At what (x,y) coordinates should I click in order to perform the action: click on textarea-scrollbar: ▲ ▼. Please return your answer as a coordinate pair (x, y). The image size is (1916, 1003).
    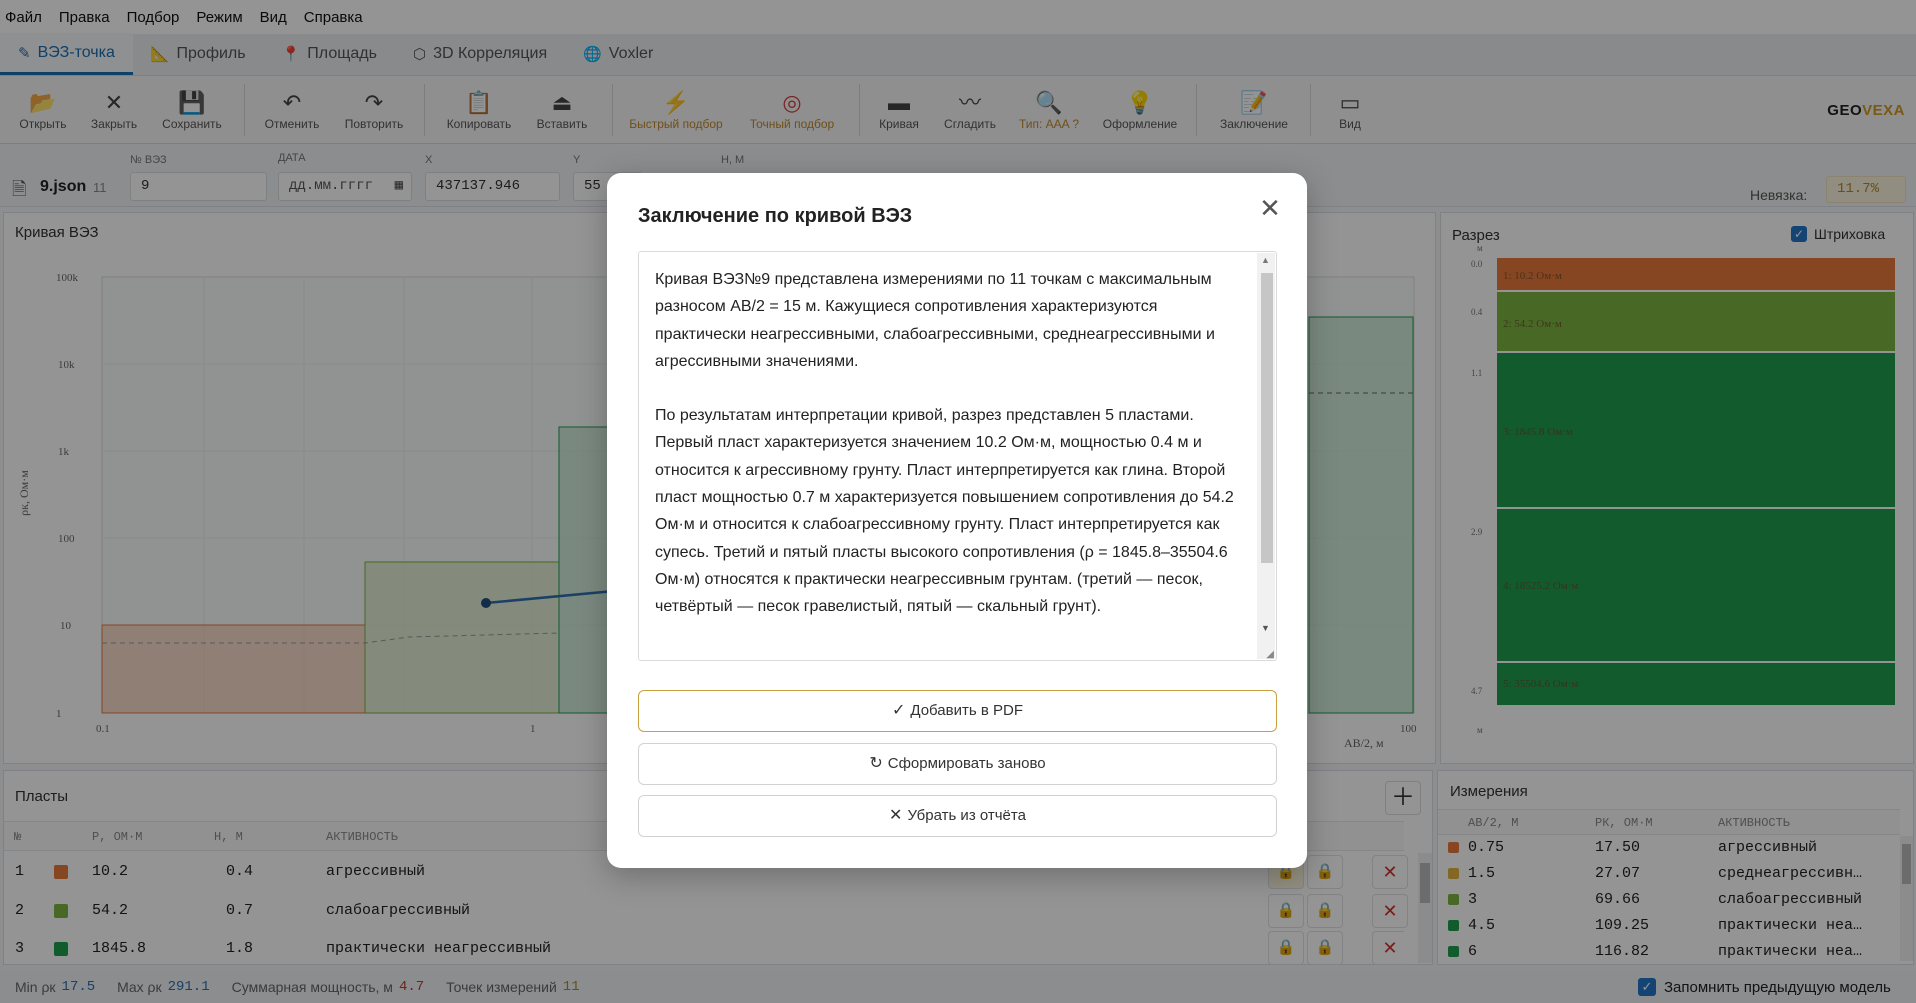
    Looking at the image, I should click on (1266, 456).